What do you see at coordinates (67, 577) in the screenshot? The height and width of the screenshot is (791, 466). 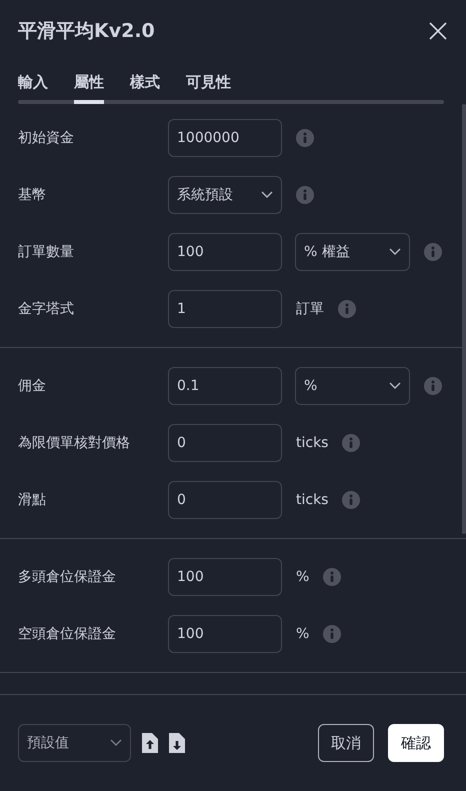 I see `field-label: 多頭倉位保證金` at bounding box center [67, 577].